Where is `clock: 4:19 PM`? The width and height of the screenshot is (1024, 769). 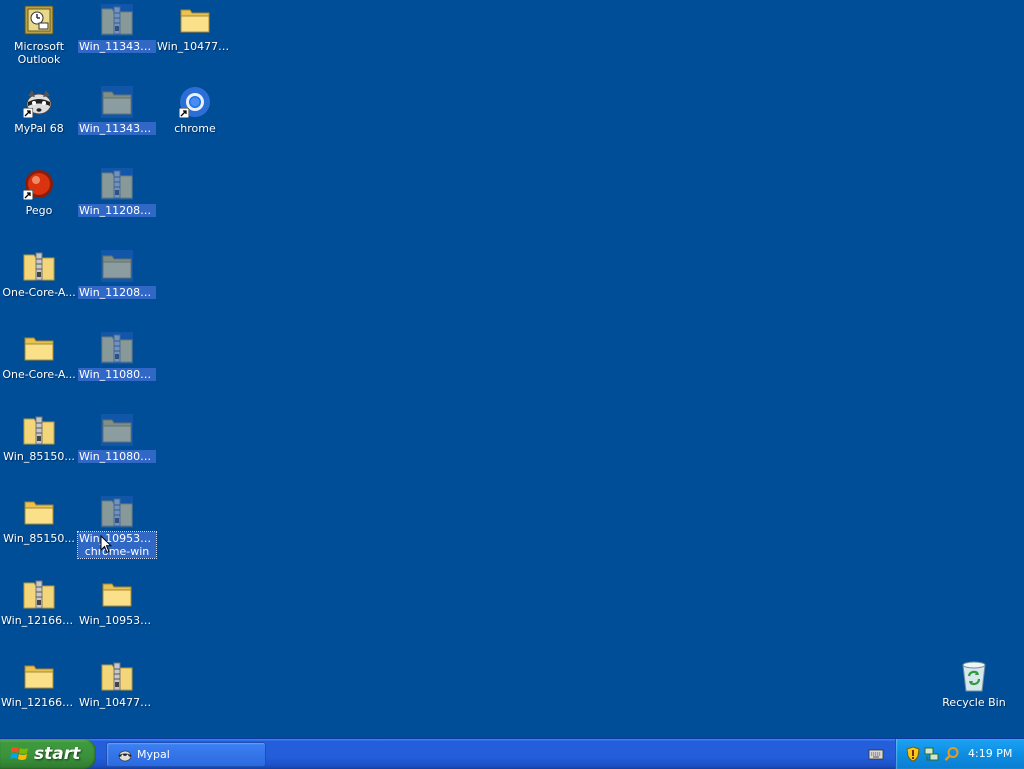 clock: 4:19 PM is located at coordinates (990, 753).